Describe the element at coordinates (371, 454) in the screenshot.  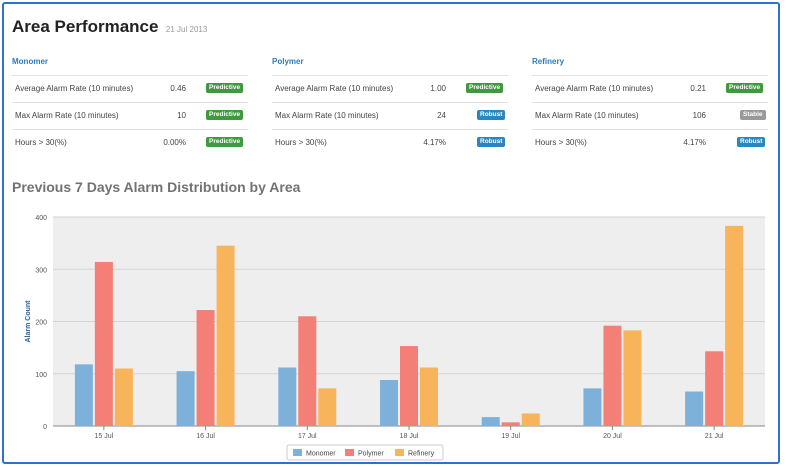
I see `legend-label-polymer: Polymer` at that location.